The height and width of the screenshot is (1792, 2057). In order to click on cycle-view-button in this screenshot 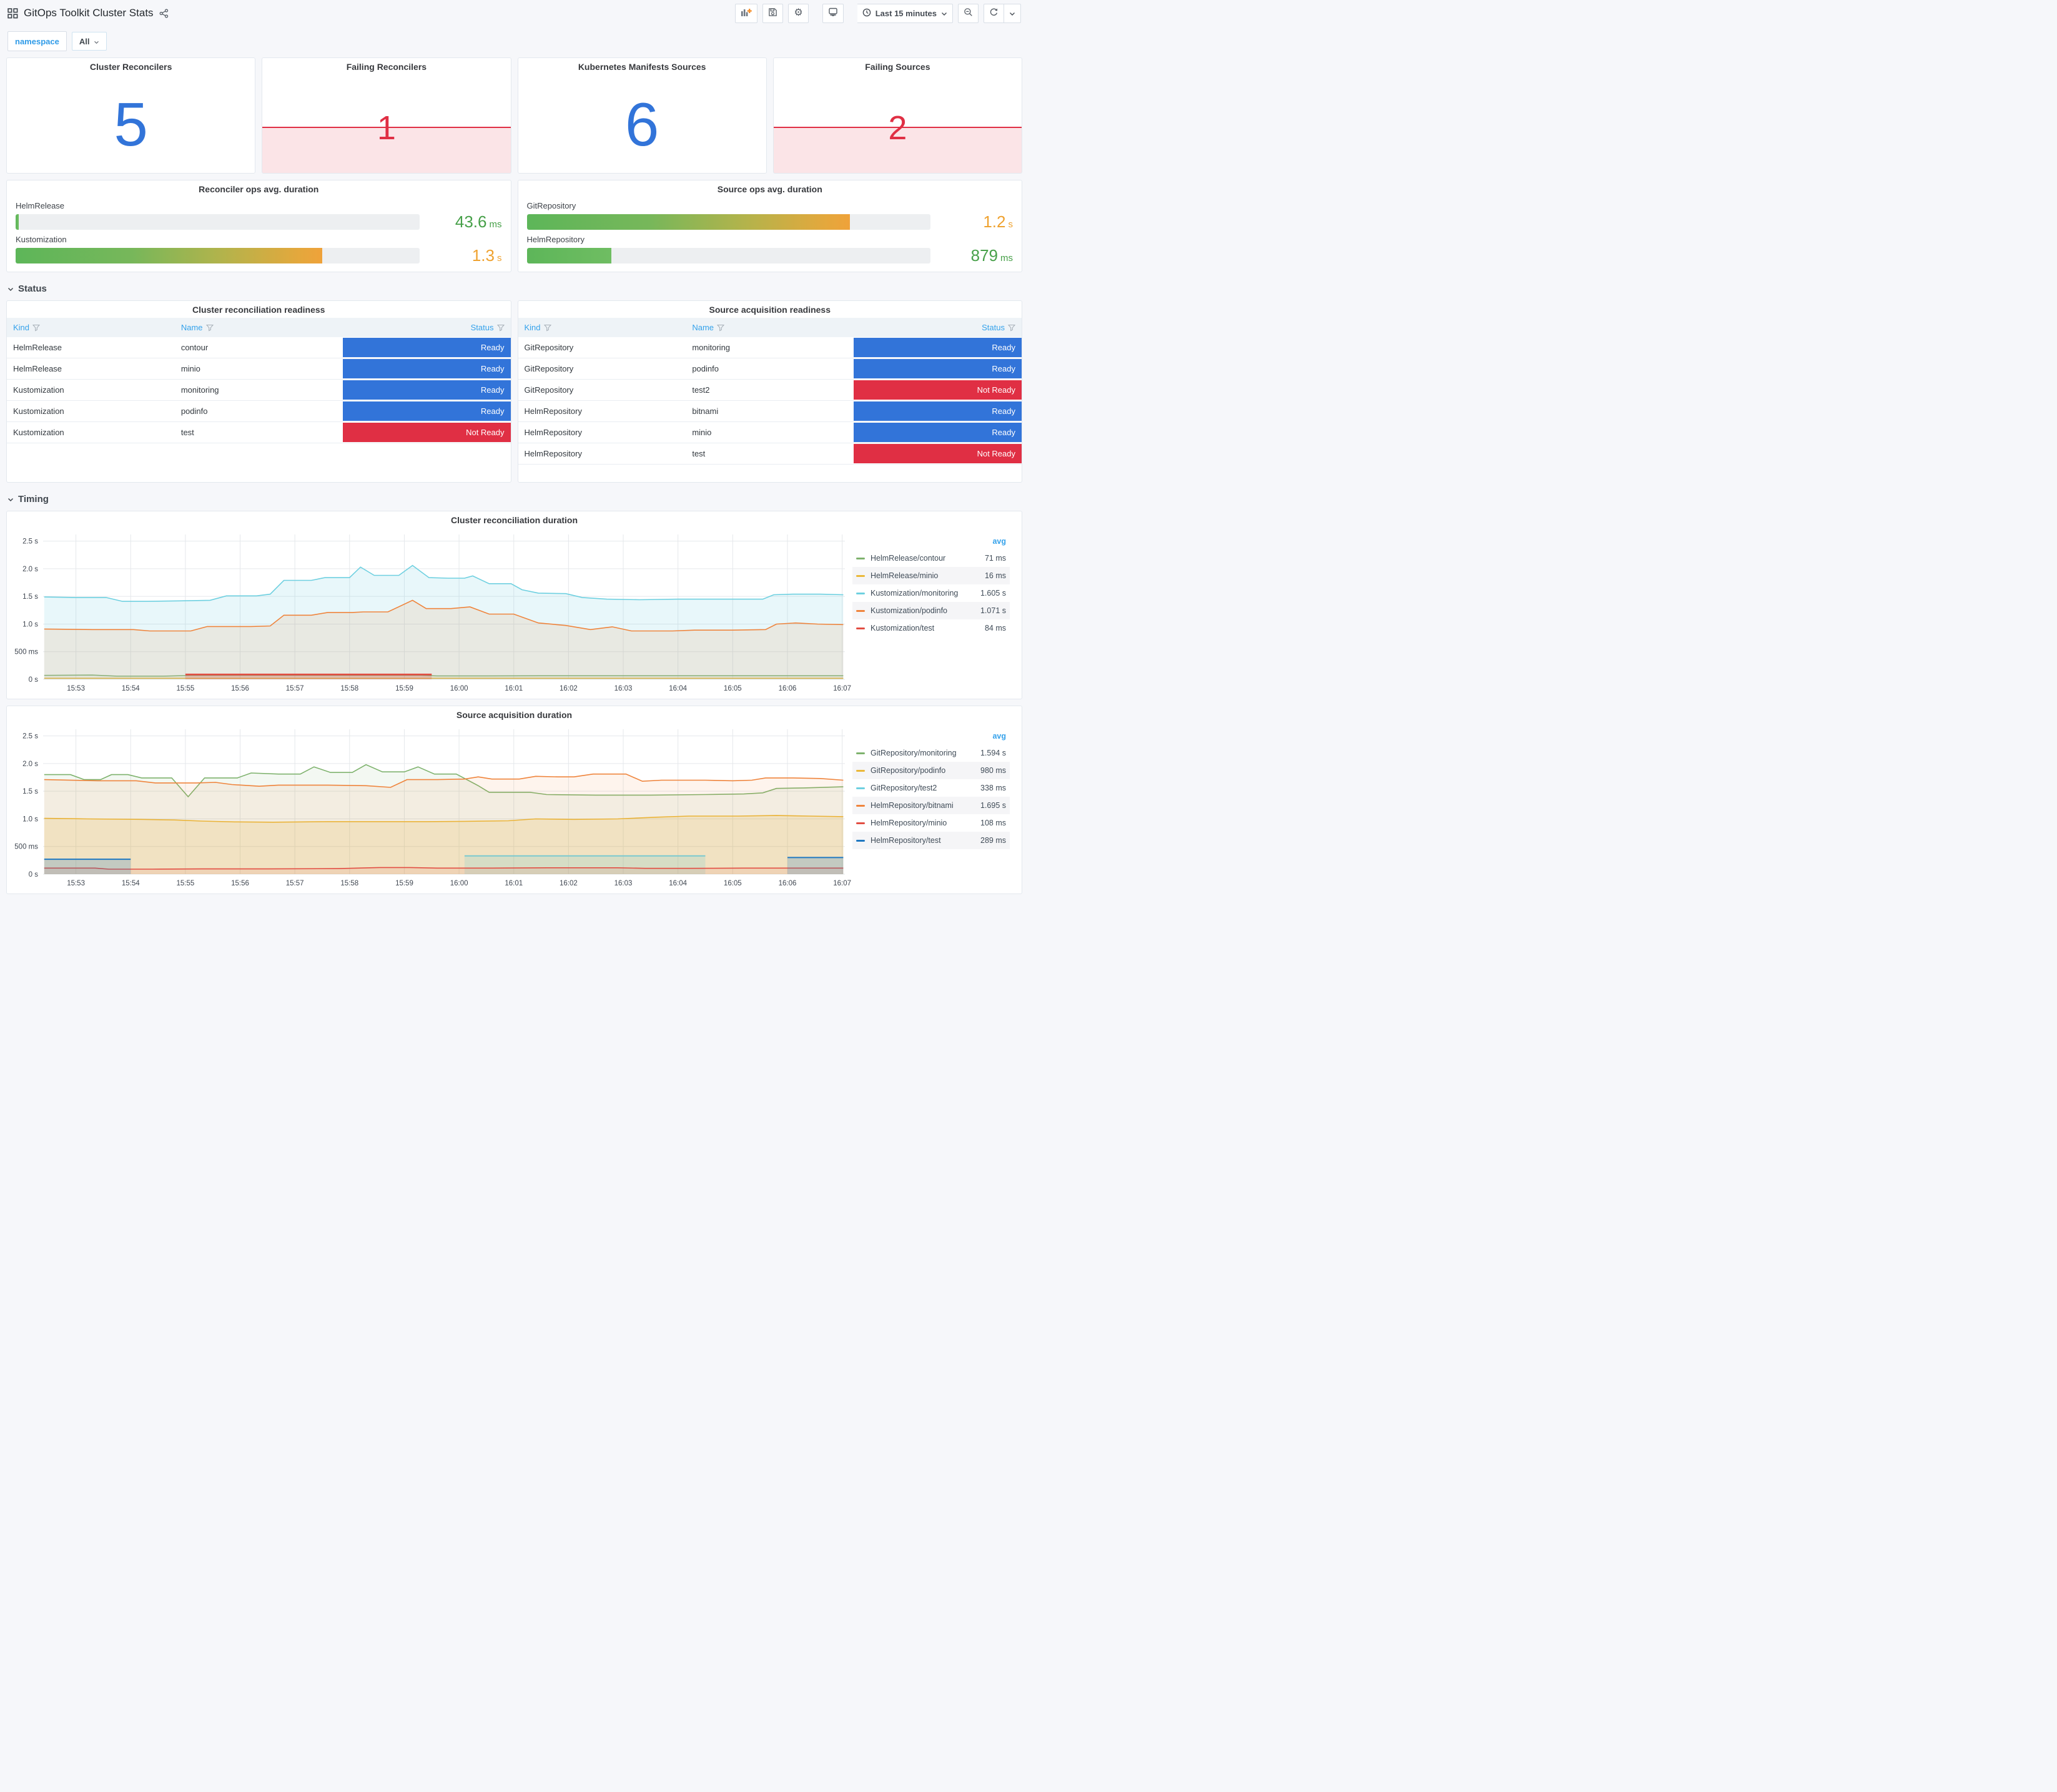, I will do `click(833, 13)`.